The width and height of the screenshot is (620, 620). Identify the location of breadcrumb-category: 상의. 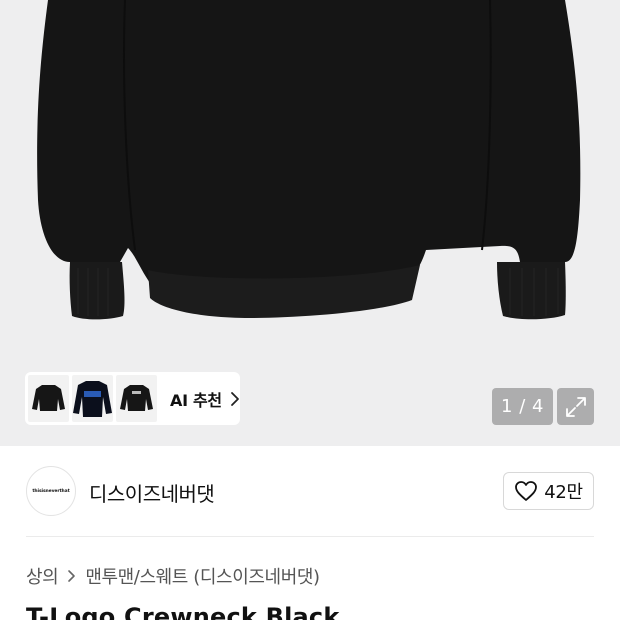
(42, 576).